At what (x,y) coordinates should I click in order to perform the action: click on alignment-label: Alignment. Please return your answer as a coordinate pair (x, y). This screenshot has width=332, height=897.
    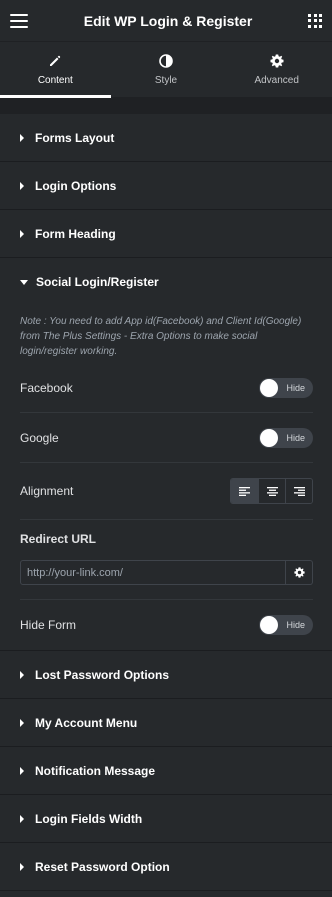
    Looking at the image, I should click on (47, 491).